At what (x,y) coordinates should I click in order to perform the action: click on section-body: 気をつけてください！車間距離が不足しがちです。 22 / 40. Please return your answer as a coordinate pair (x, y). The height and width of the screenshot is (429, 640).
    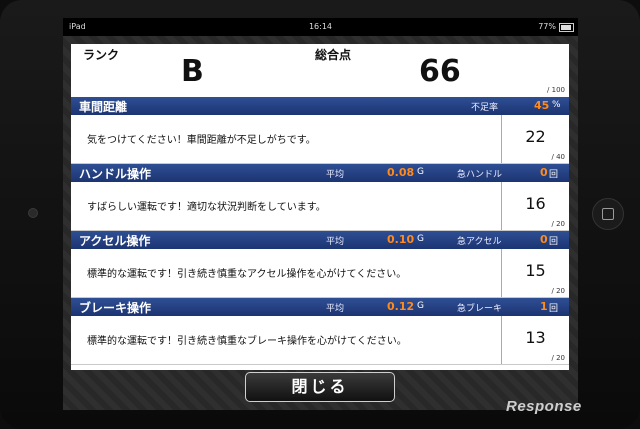
    Looking at the image, I should click on (320, 139).